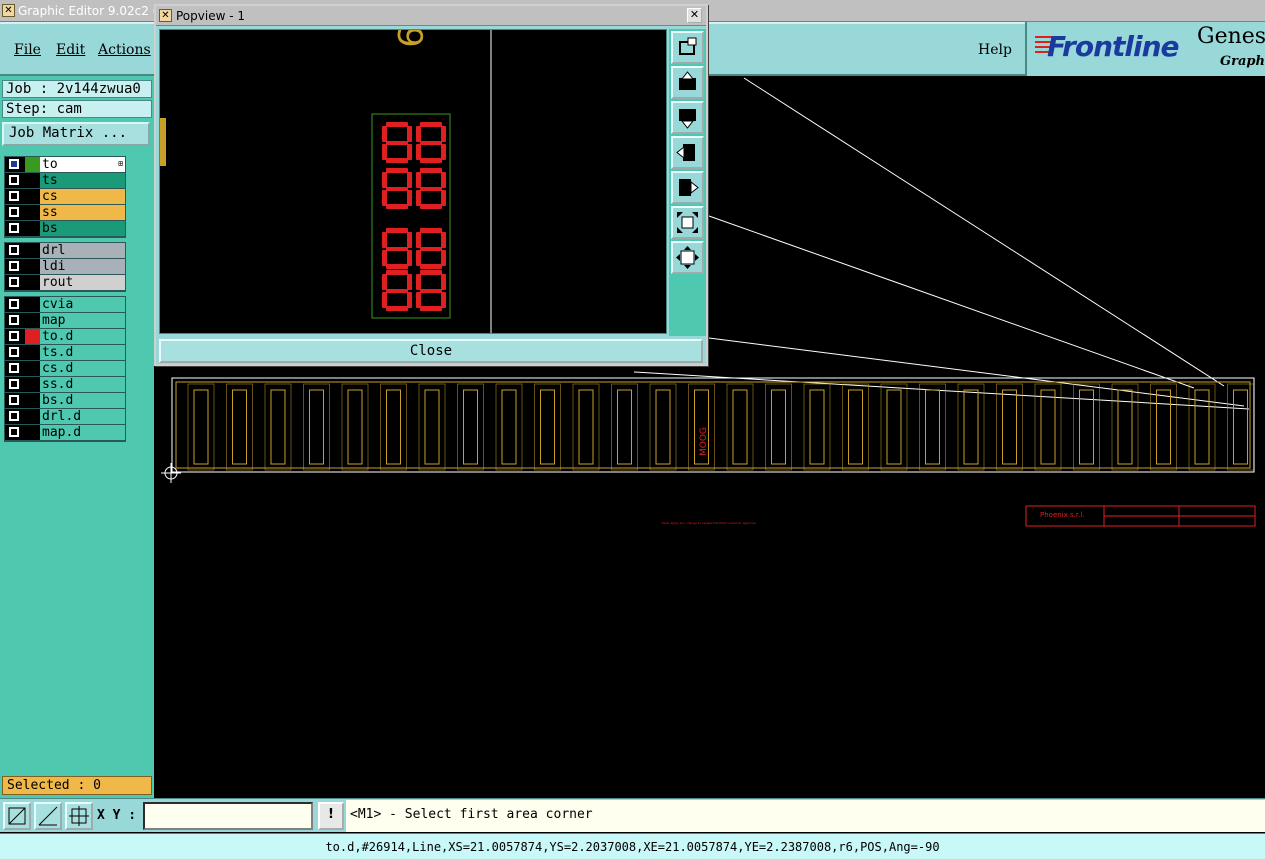 The height and width of the screenshot is (859, 1265). Describe the element at coordinates (82, 180) in the screenshot. I see `layer-name: ts` at that location.